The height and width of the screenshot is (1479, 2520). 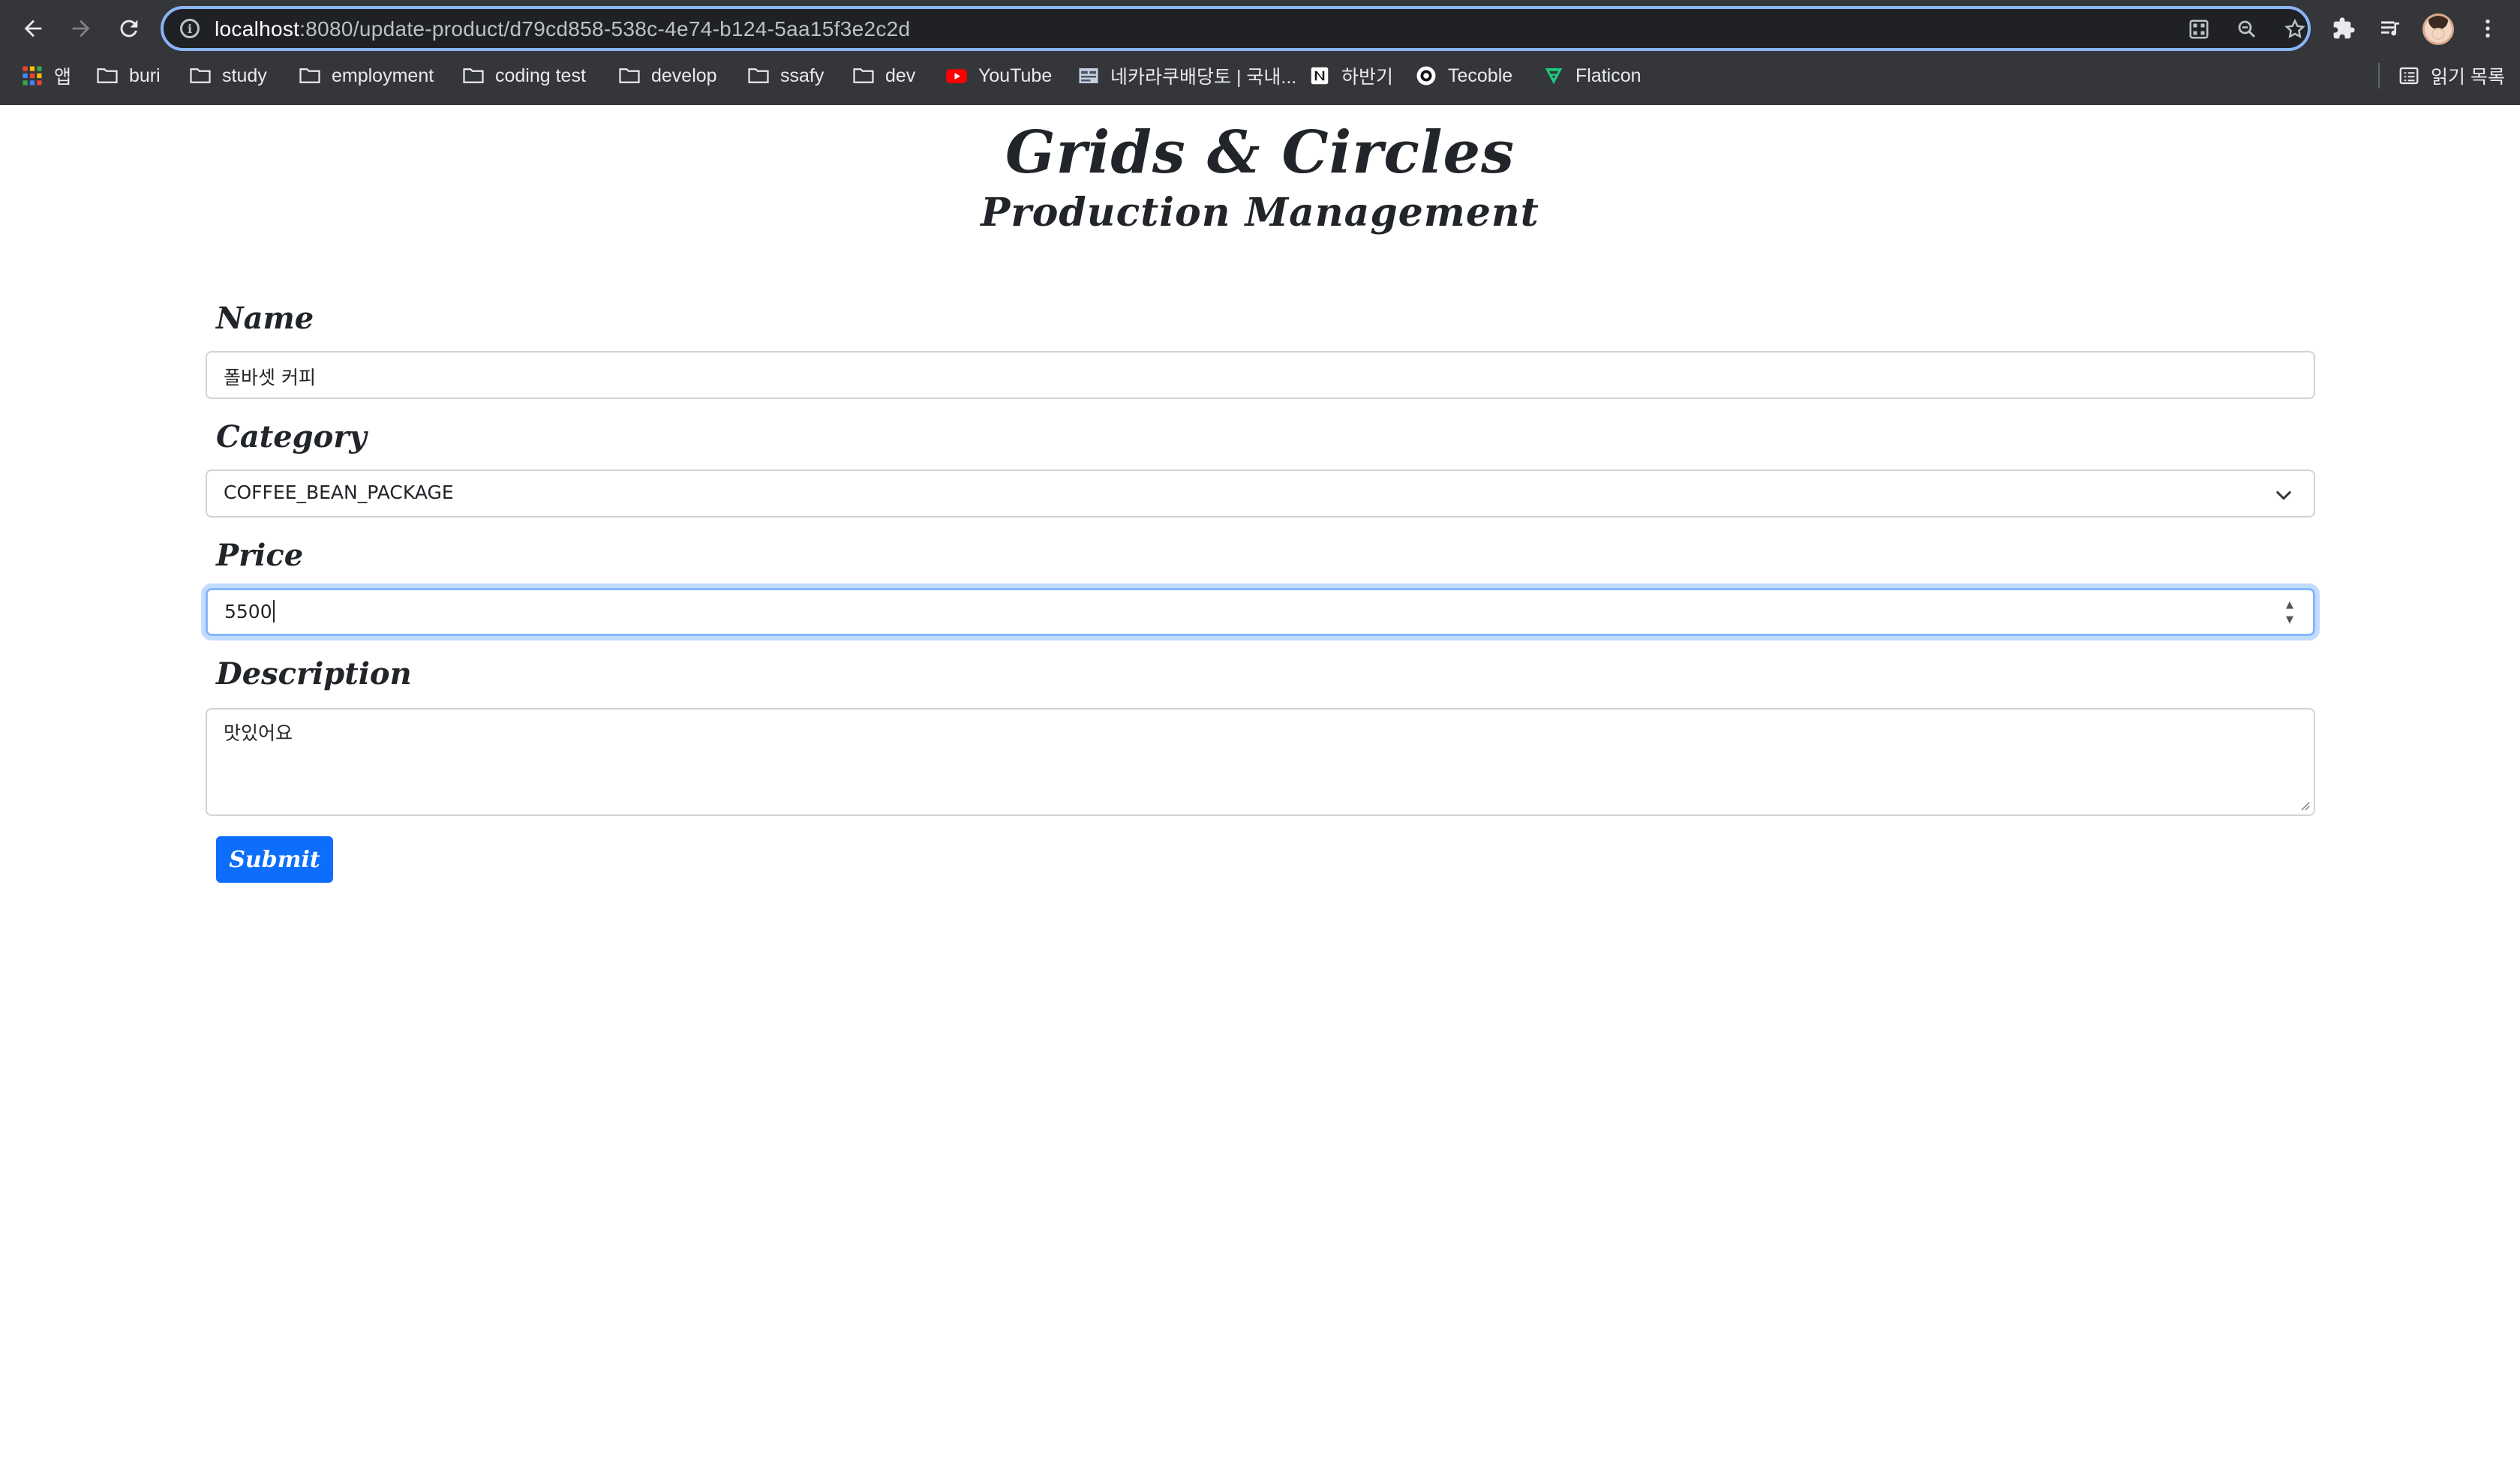 I want to click on chevron-down-icon, so click(x=2283, y=495).